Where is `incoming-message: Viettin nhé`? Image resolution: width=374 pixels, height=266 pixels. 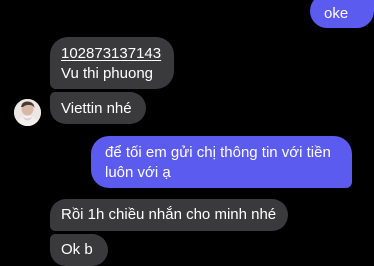 incoming-message: Viettin nhé is located at coordinates (98, 108).